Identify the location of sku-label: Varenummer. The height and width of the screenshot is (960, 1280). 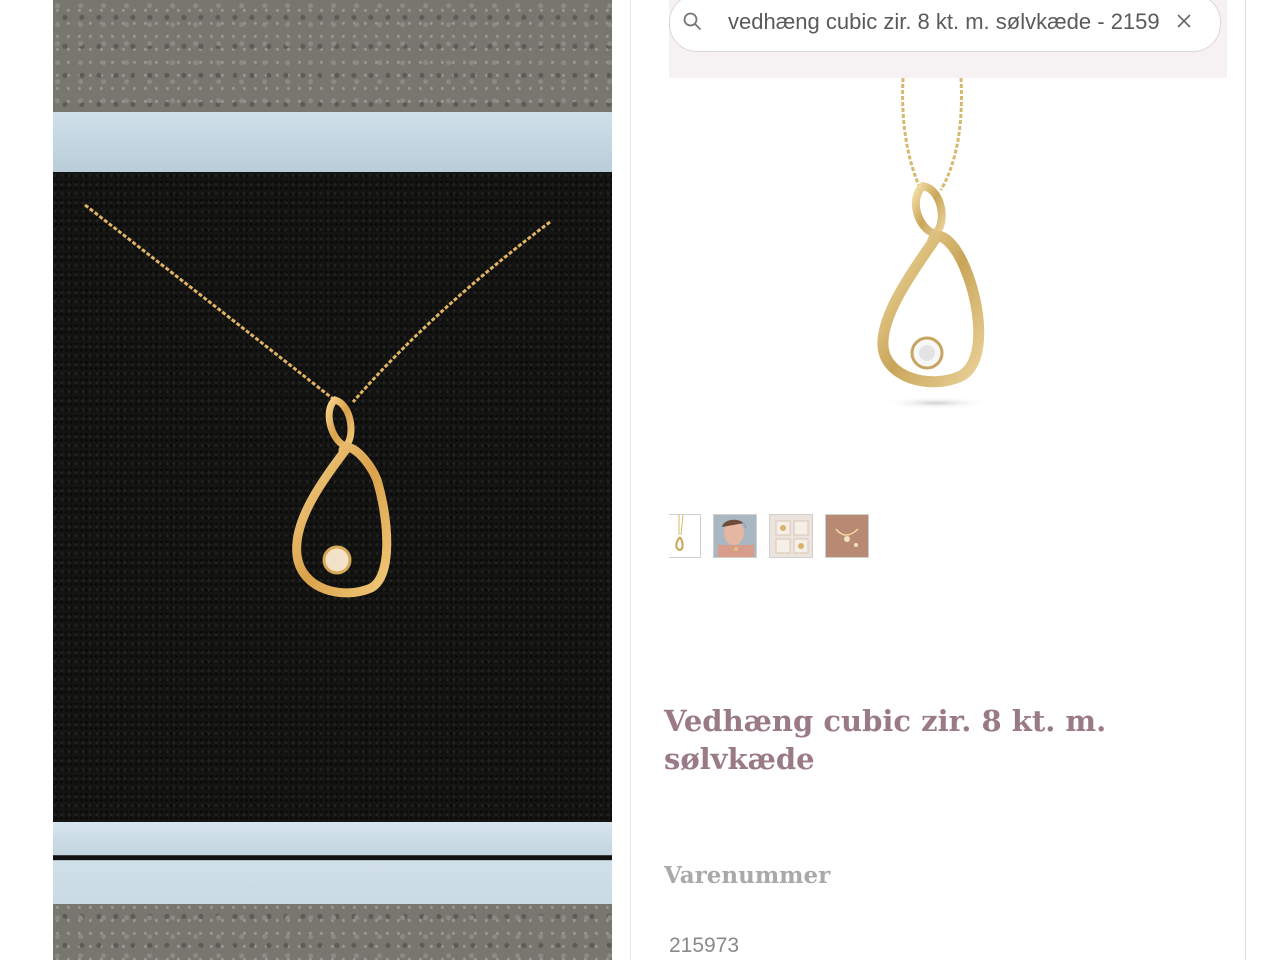
(747, 875).